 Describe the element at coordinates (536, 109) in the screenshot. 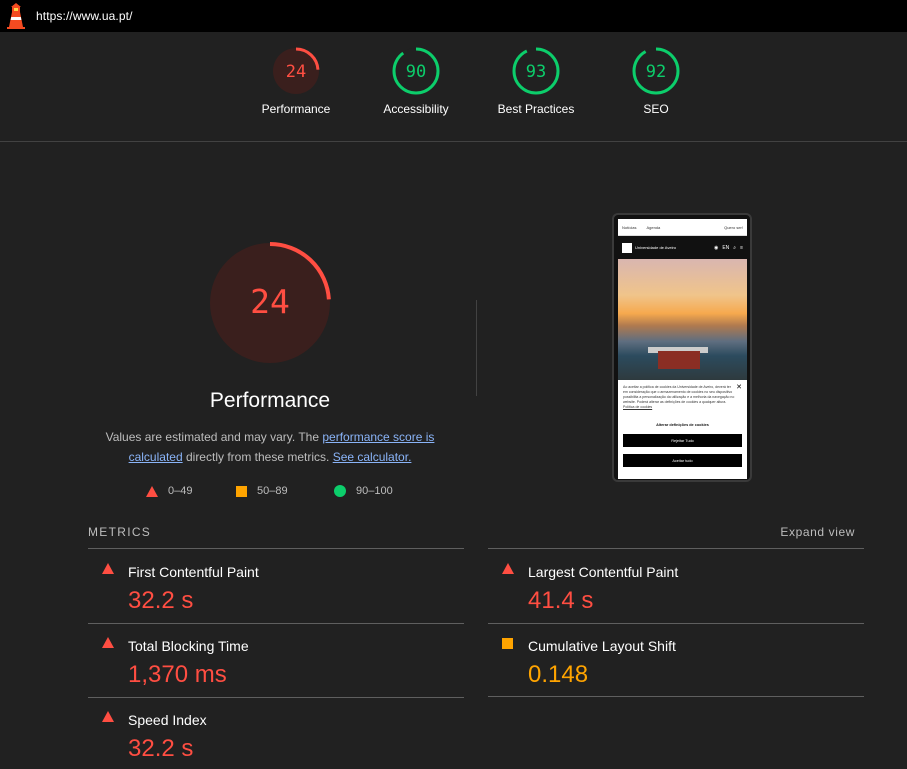

I see `gauge-label: Best Practices` at that location.